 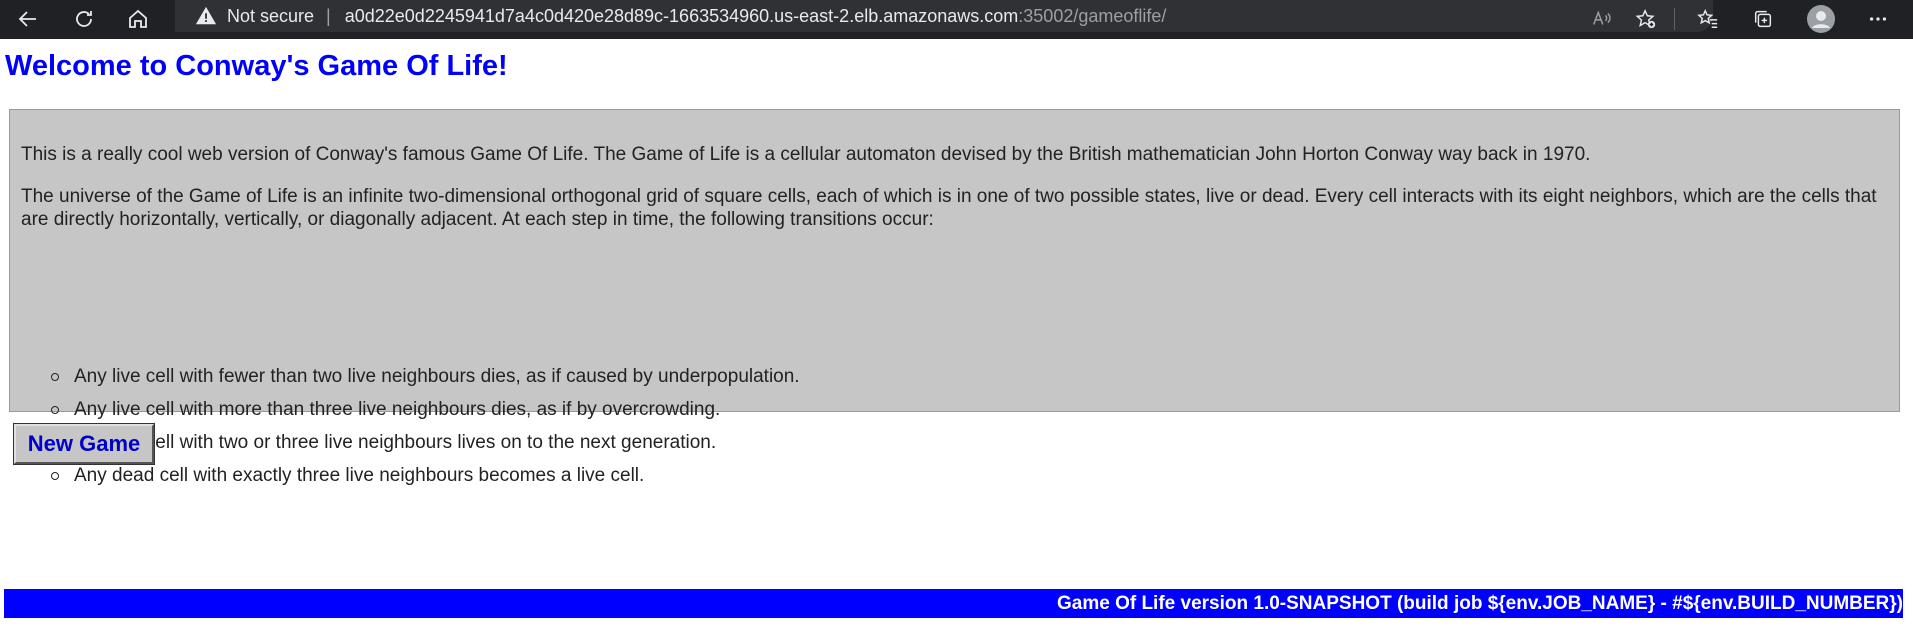 What do you see at coordinates (84, 19) in the screenshot?
I see `reload-icon` at bounding box center [84, 19].